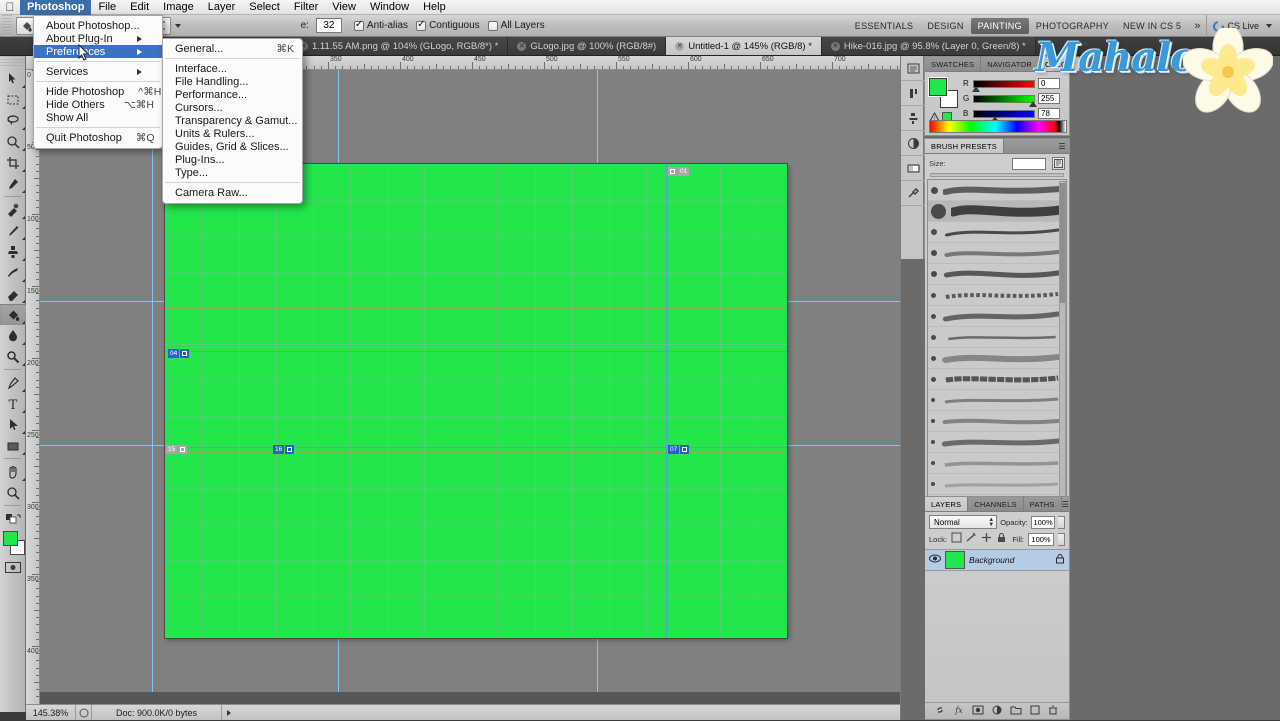 The image size is (1280, 721). What do you see at coordinates (1072, 26) in the screenshot?
I see `workspace-photography: PHOTOGRAPHY` at bounding box center [1072, 26].